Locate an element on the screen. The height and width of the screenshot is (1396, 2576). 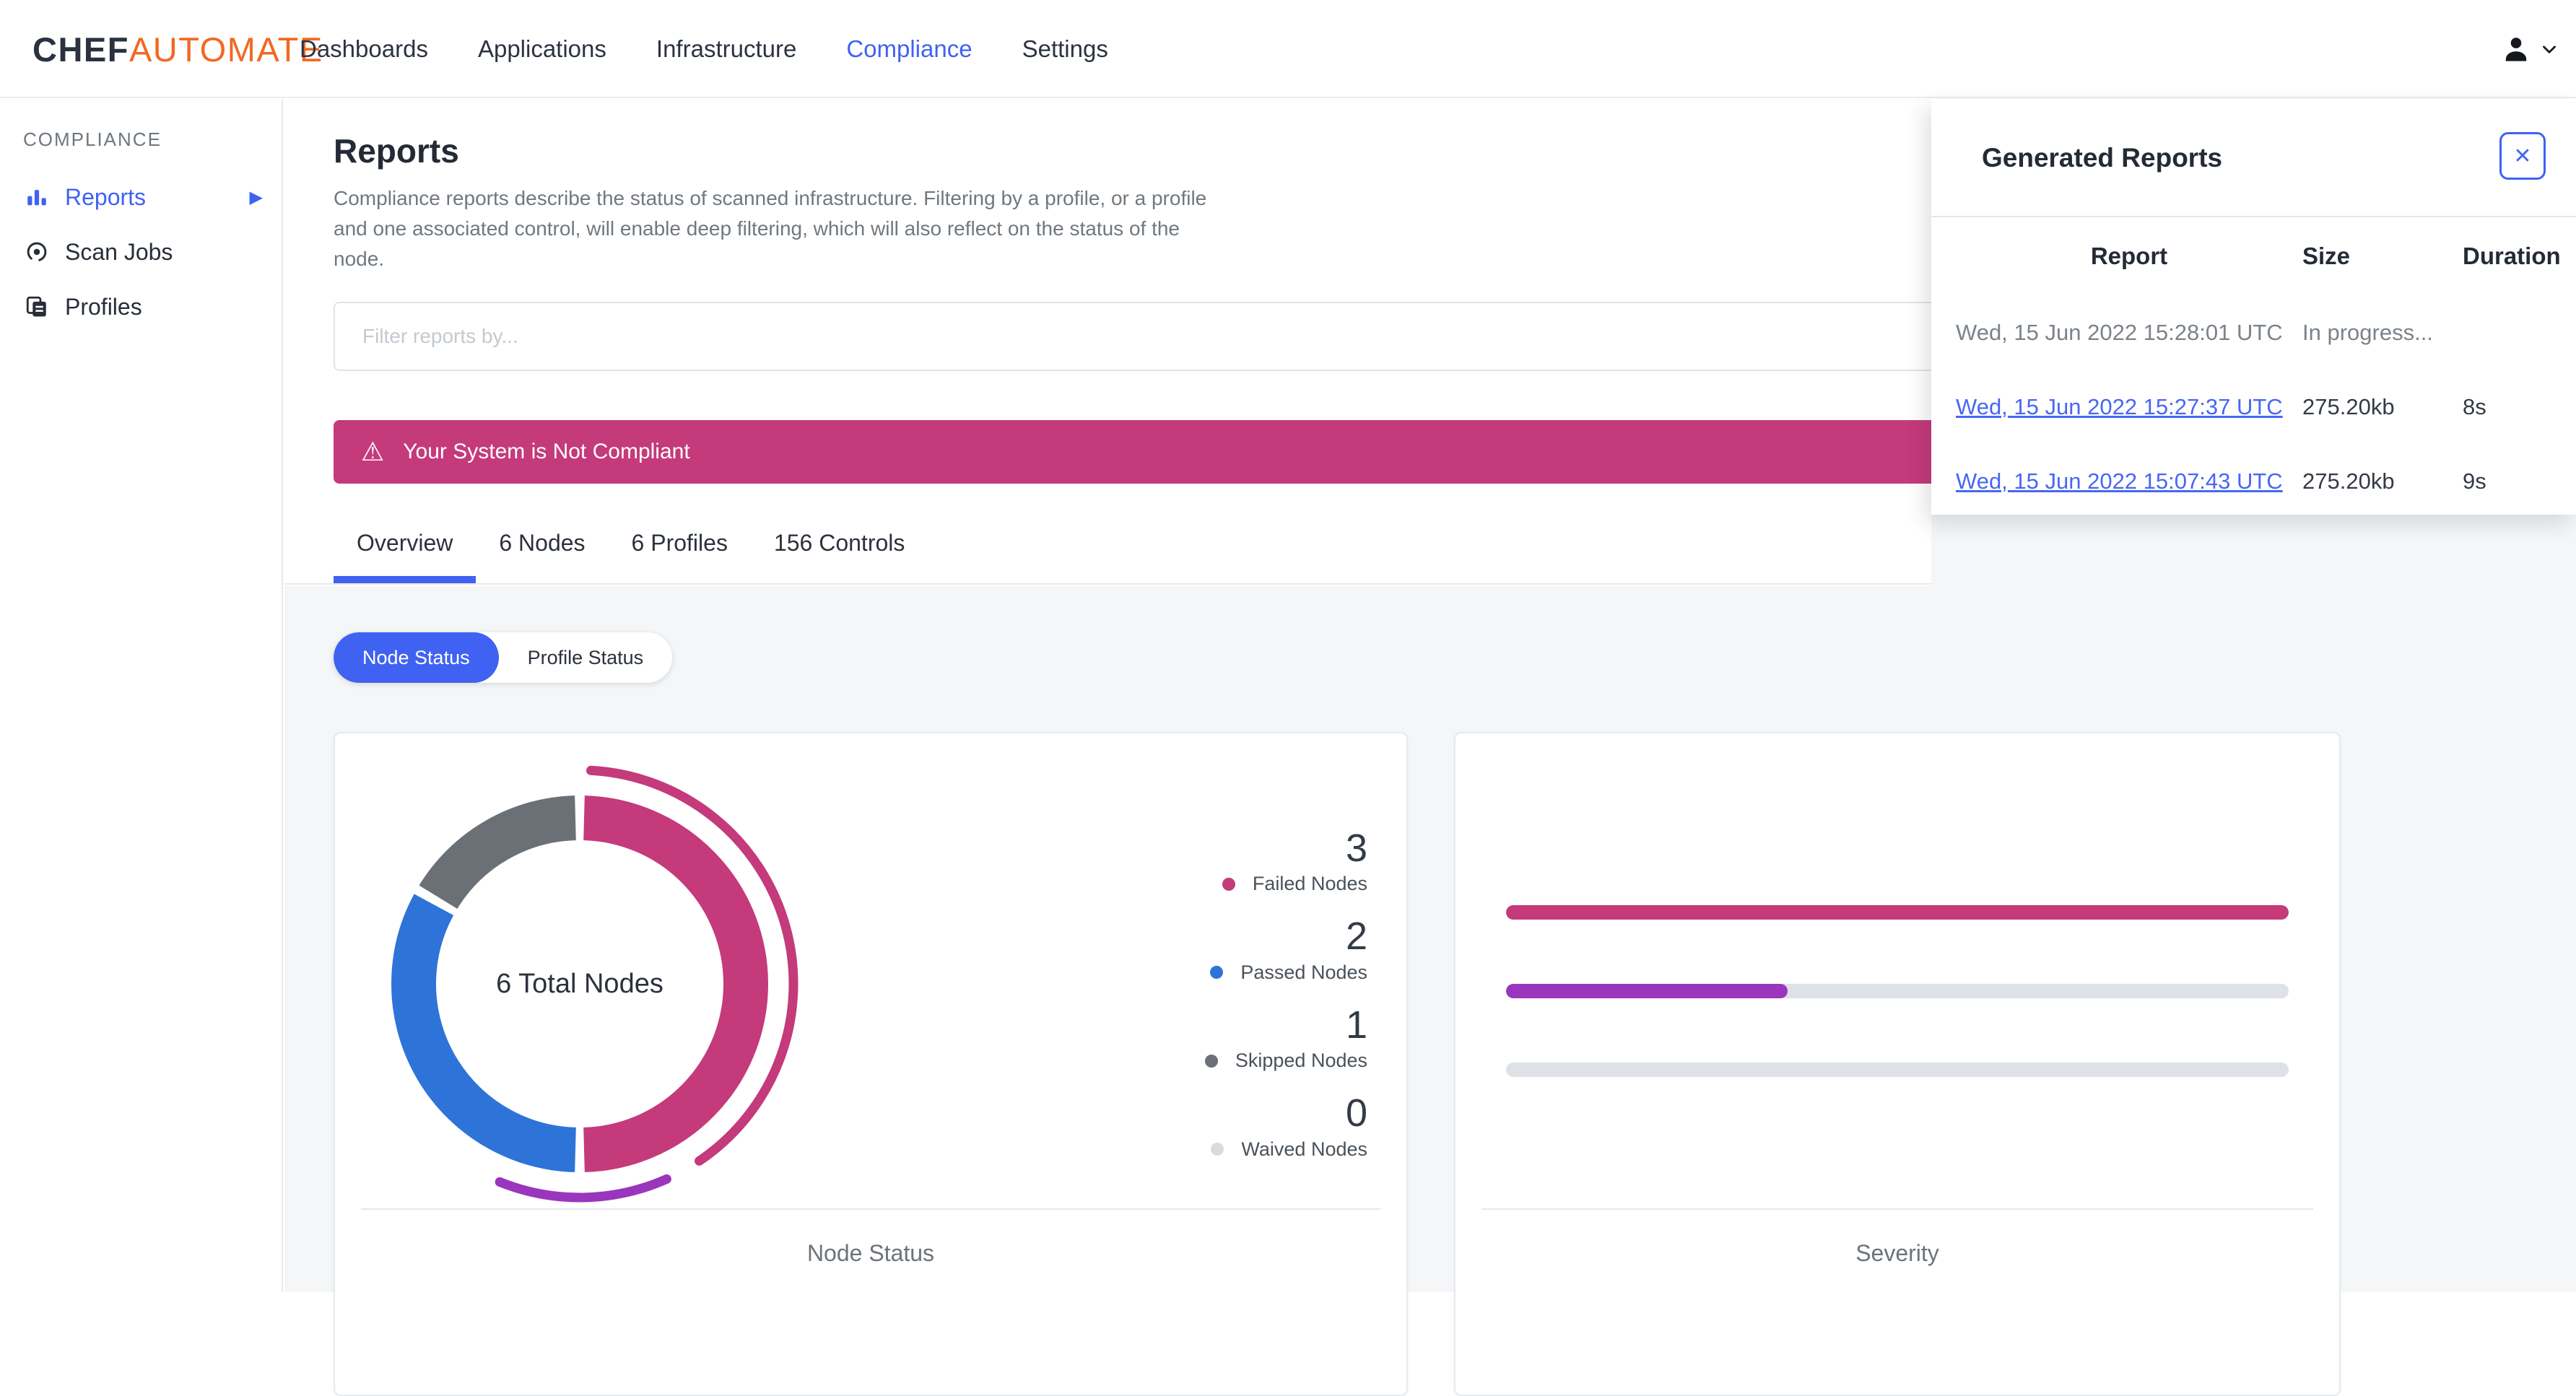
legend-entry-passed: 2 Passed Nodes is located at coordinates (1286, 949).